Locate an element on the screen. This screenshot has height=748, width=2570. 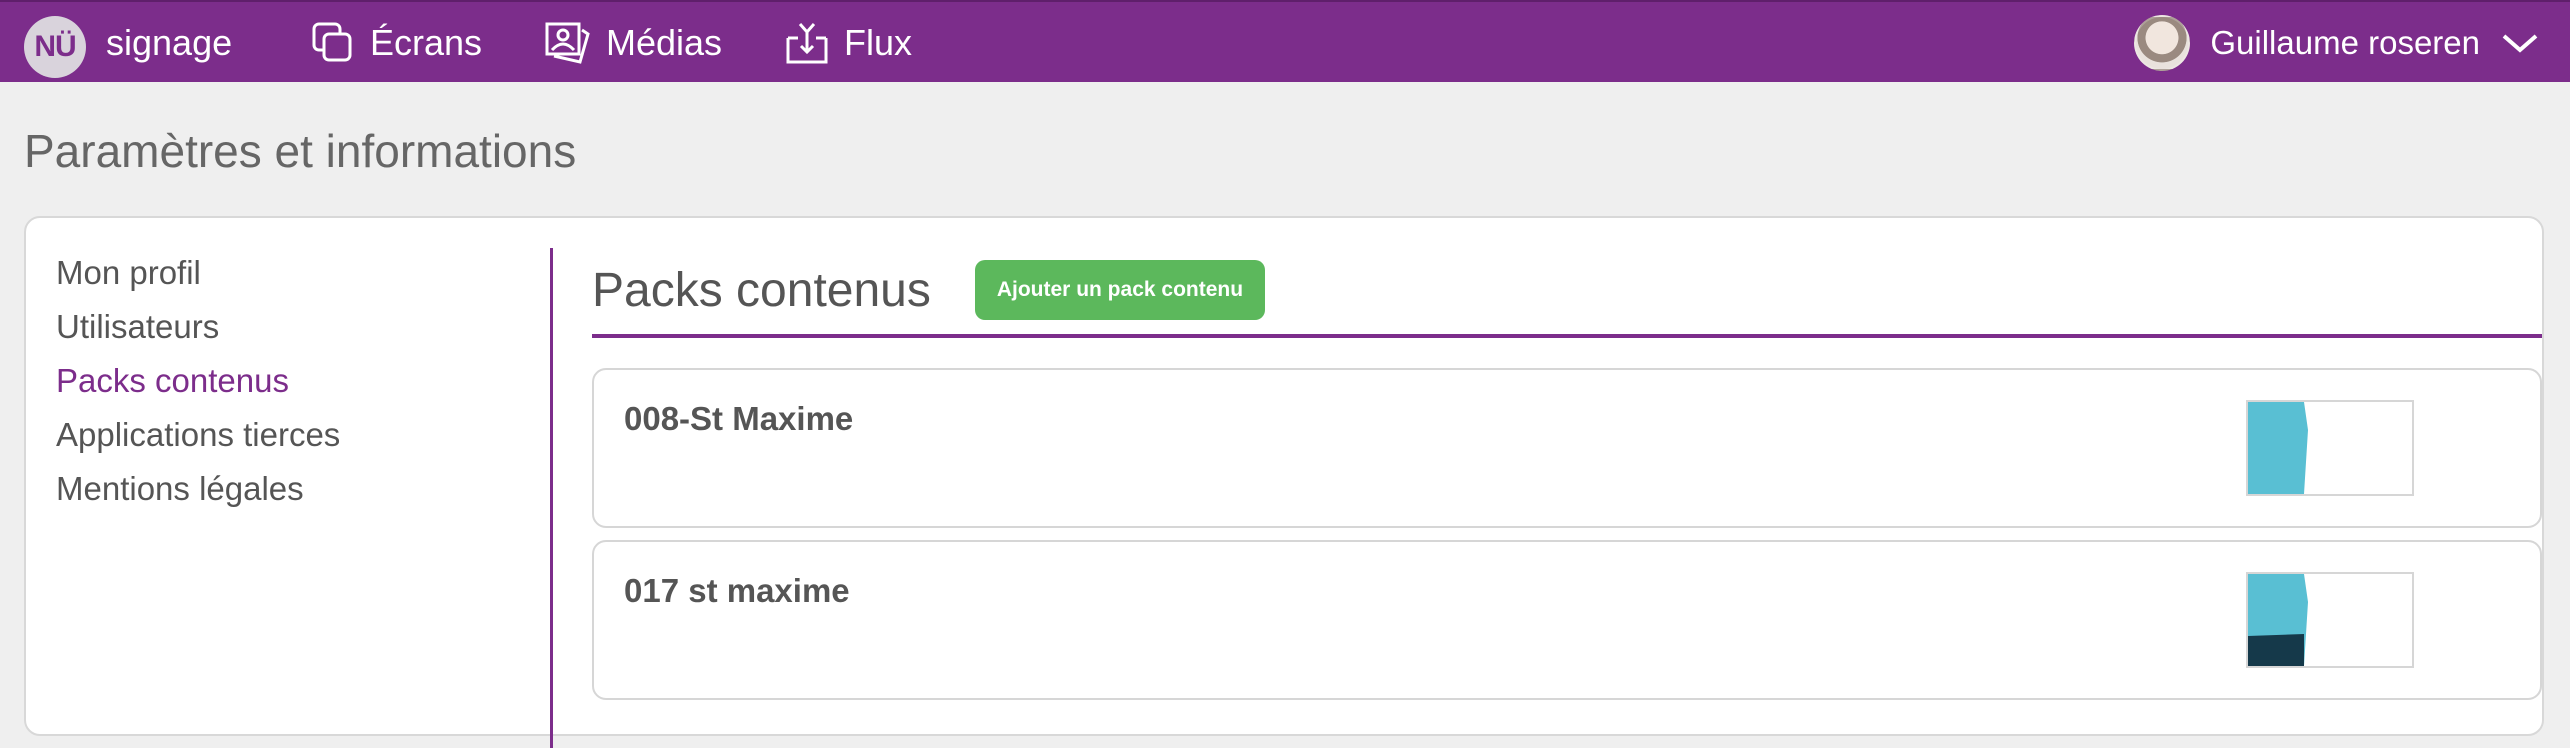
user-menu: Guillaume roseren is located at coordinates (2337, 43).